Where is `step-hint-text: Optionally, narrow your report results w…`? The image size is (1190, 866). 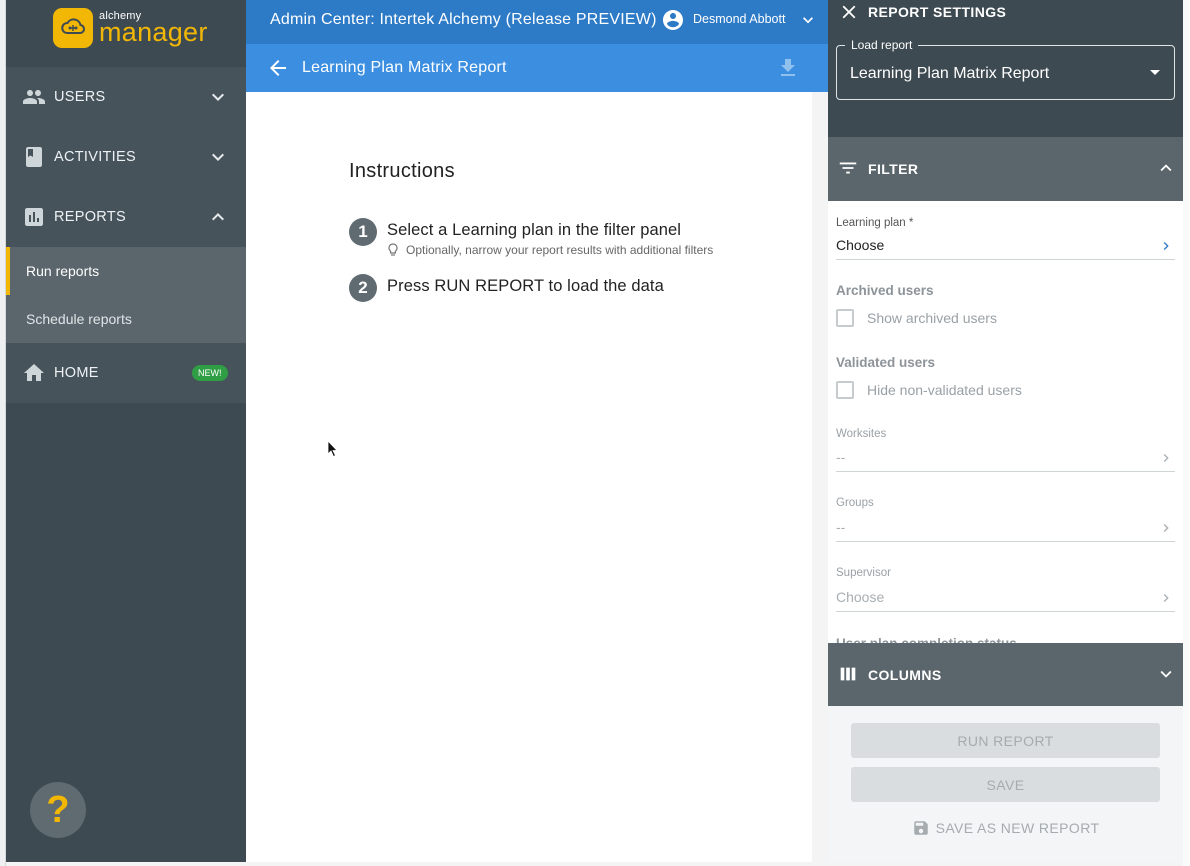 step-hint-text: Optionally, narrow your report results w… is located at coordinates (560, 250).